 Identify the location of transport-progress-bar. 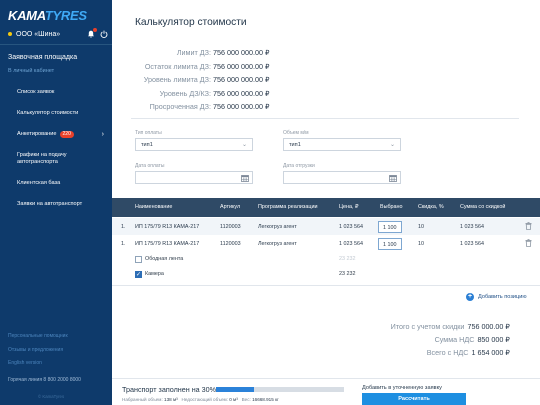
(280, 389).